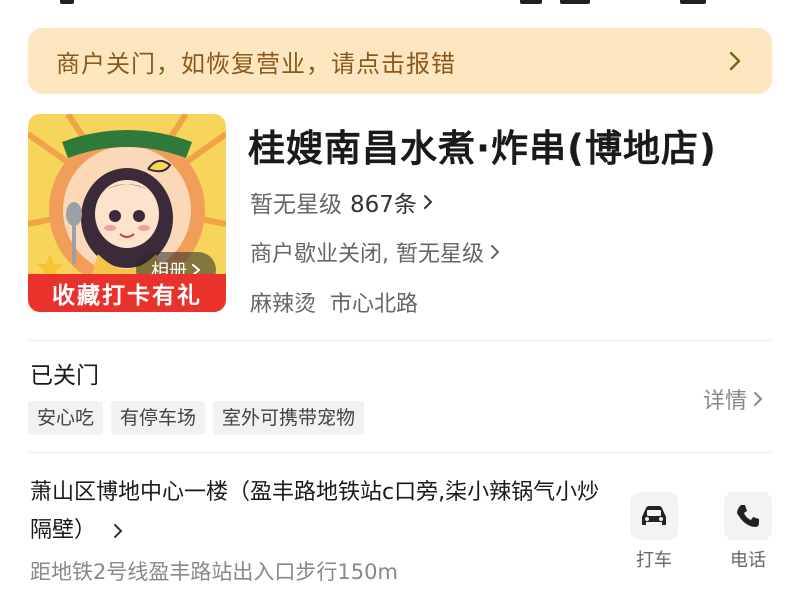  I want to click on feature-tag: 安心吃, so click(66, 418).